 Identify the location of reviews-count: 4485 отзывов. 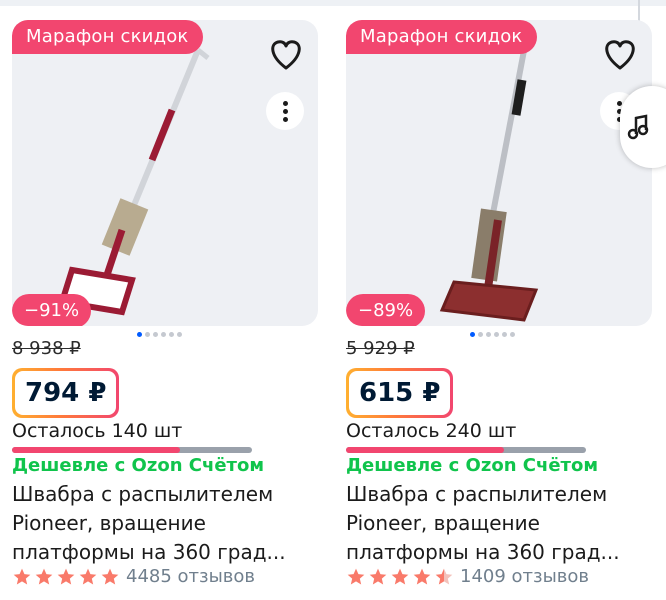
(191, 576).